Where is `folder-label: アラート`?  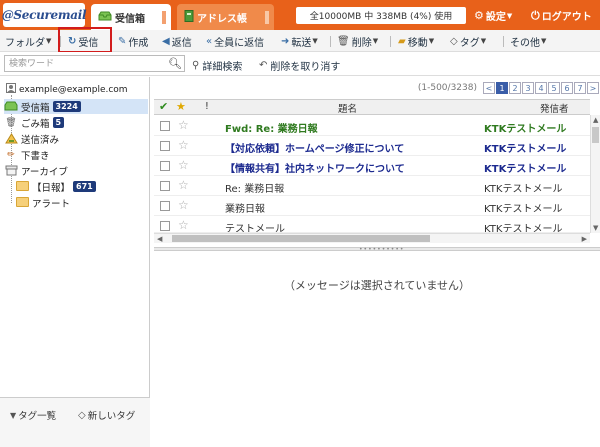 folder-label: アラート is located at coordinates (51, 204).